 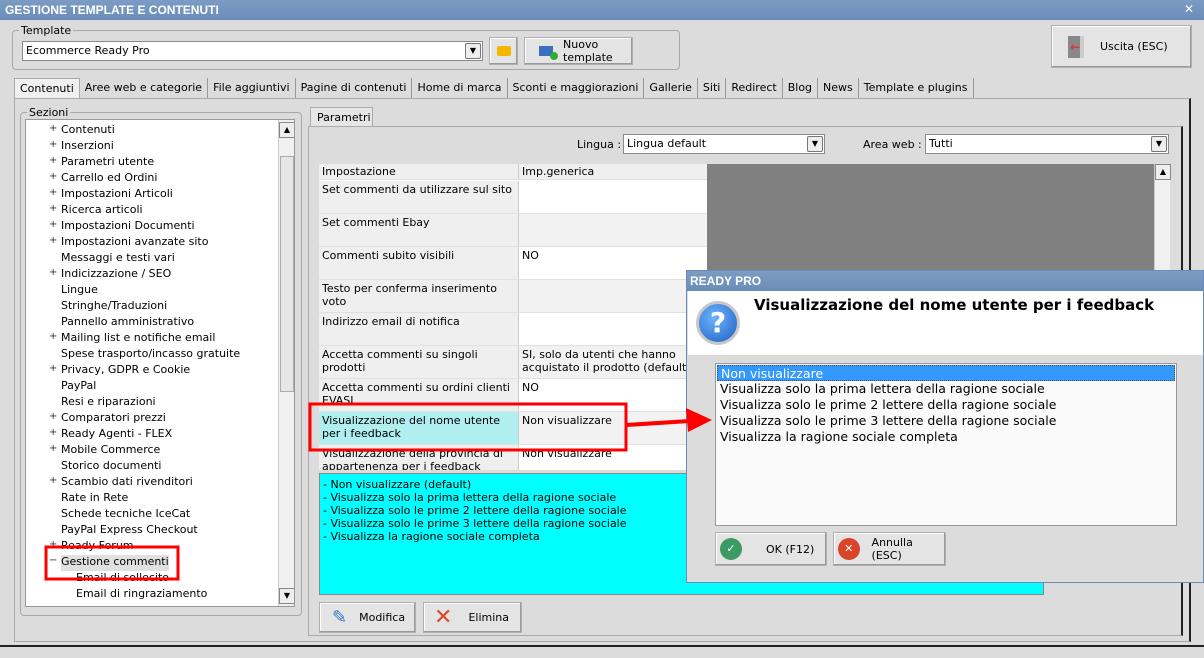 I want to click on tree-scrollbar: ▲ ▼, so click(x=286, y=363).